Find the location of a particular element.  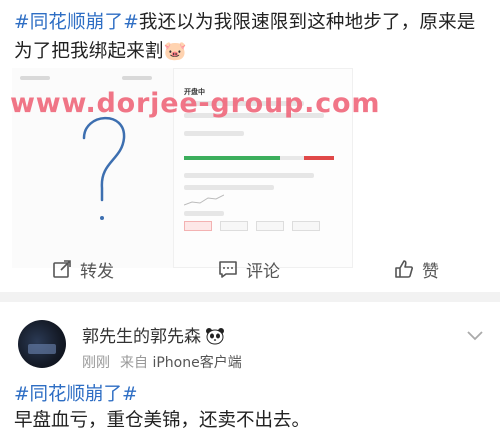

comment-text: 早盘血亏，重仓美锦，还卖不出去。 is located at coordinates (162, 420).